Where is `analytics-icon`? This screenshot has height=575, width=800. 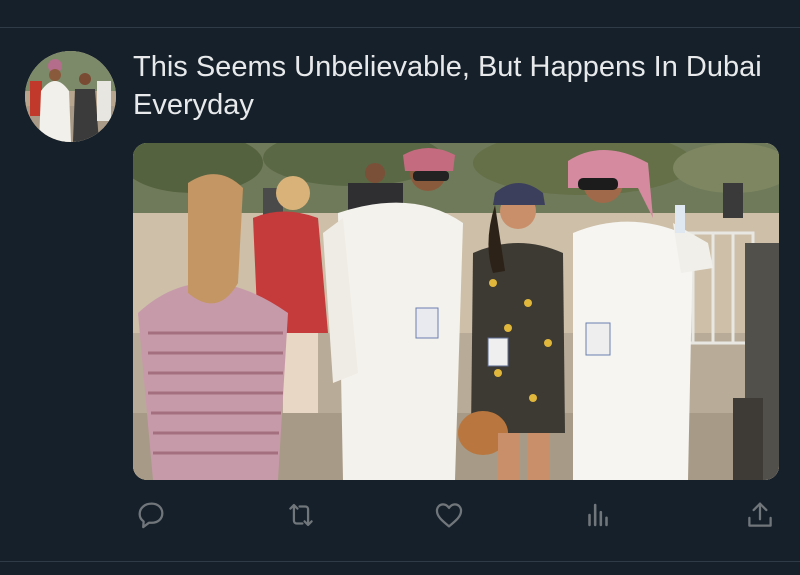
analytics-icon is located at coordinates (598, 515).